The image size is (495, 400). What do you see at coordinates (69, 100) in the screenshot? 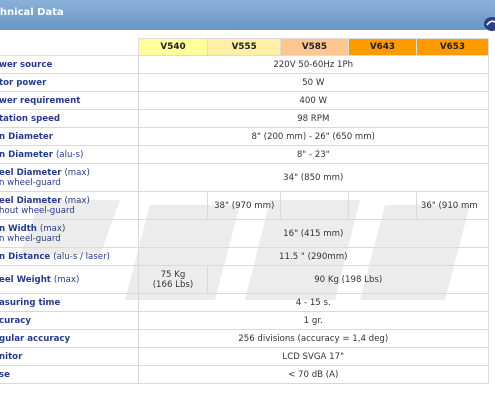
I see `row-label: wer requirement` at bounding box center [69, 100].